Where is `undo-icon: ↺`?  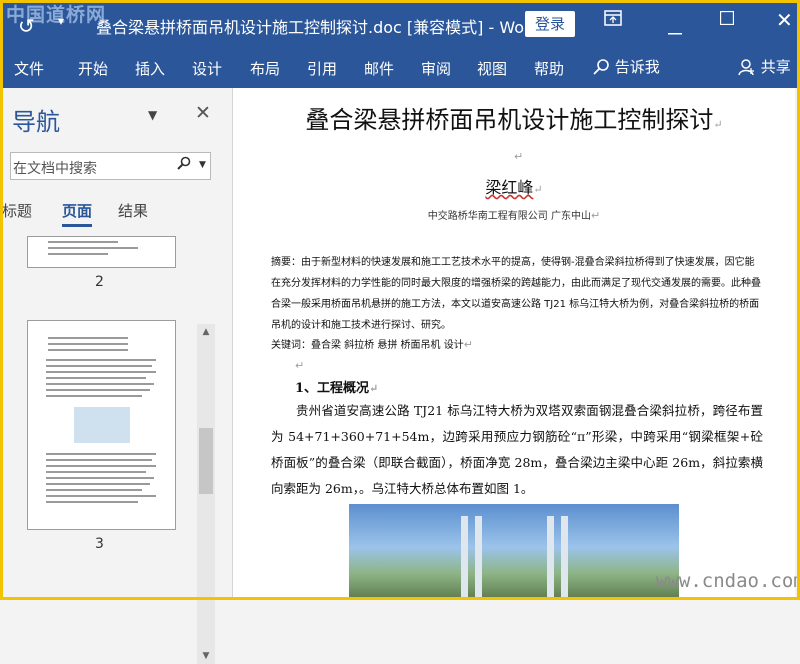 undo-icon: ↺ is located at coordinates (26, 26).